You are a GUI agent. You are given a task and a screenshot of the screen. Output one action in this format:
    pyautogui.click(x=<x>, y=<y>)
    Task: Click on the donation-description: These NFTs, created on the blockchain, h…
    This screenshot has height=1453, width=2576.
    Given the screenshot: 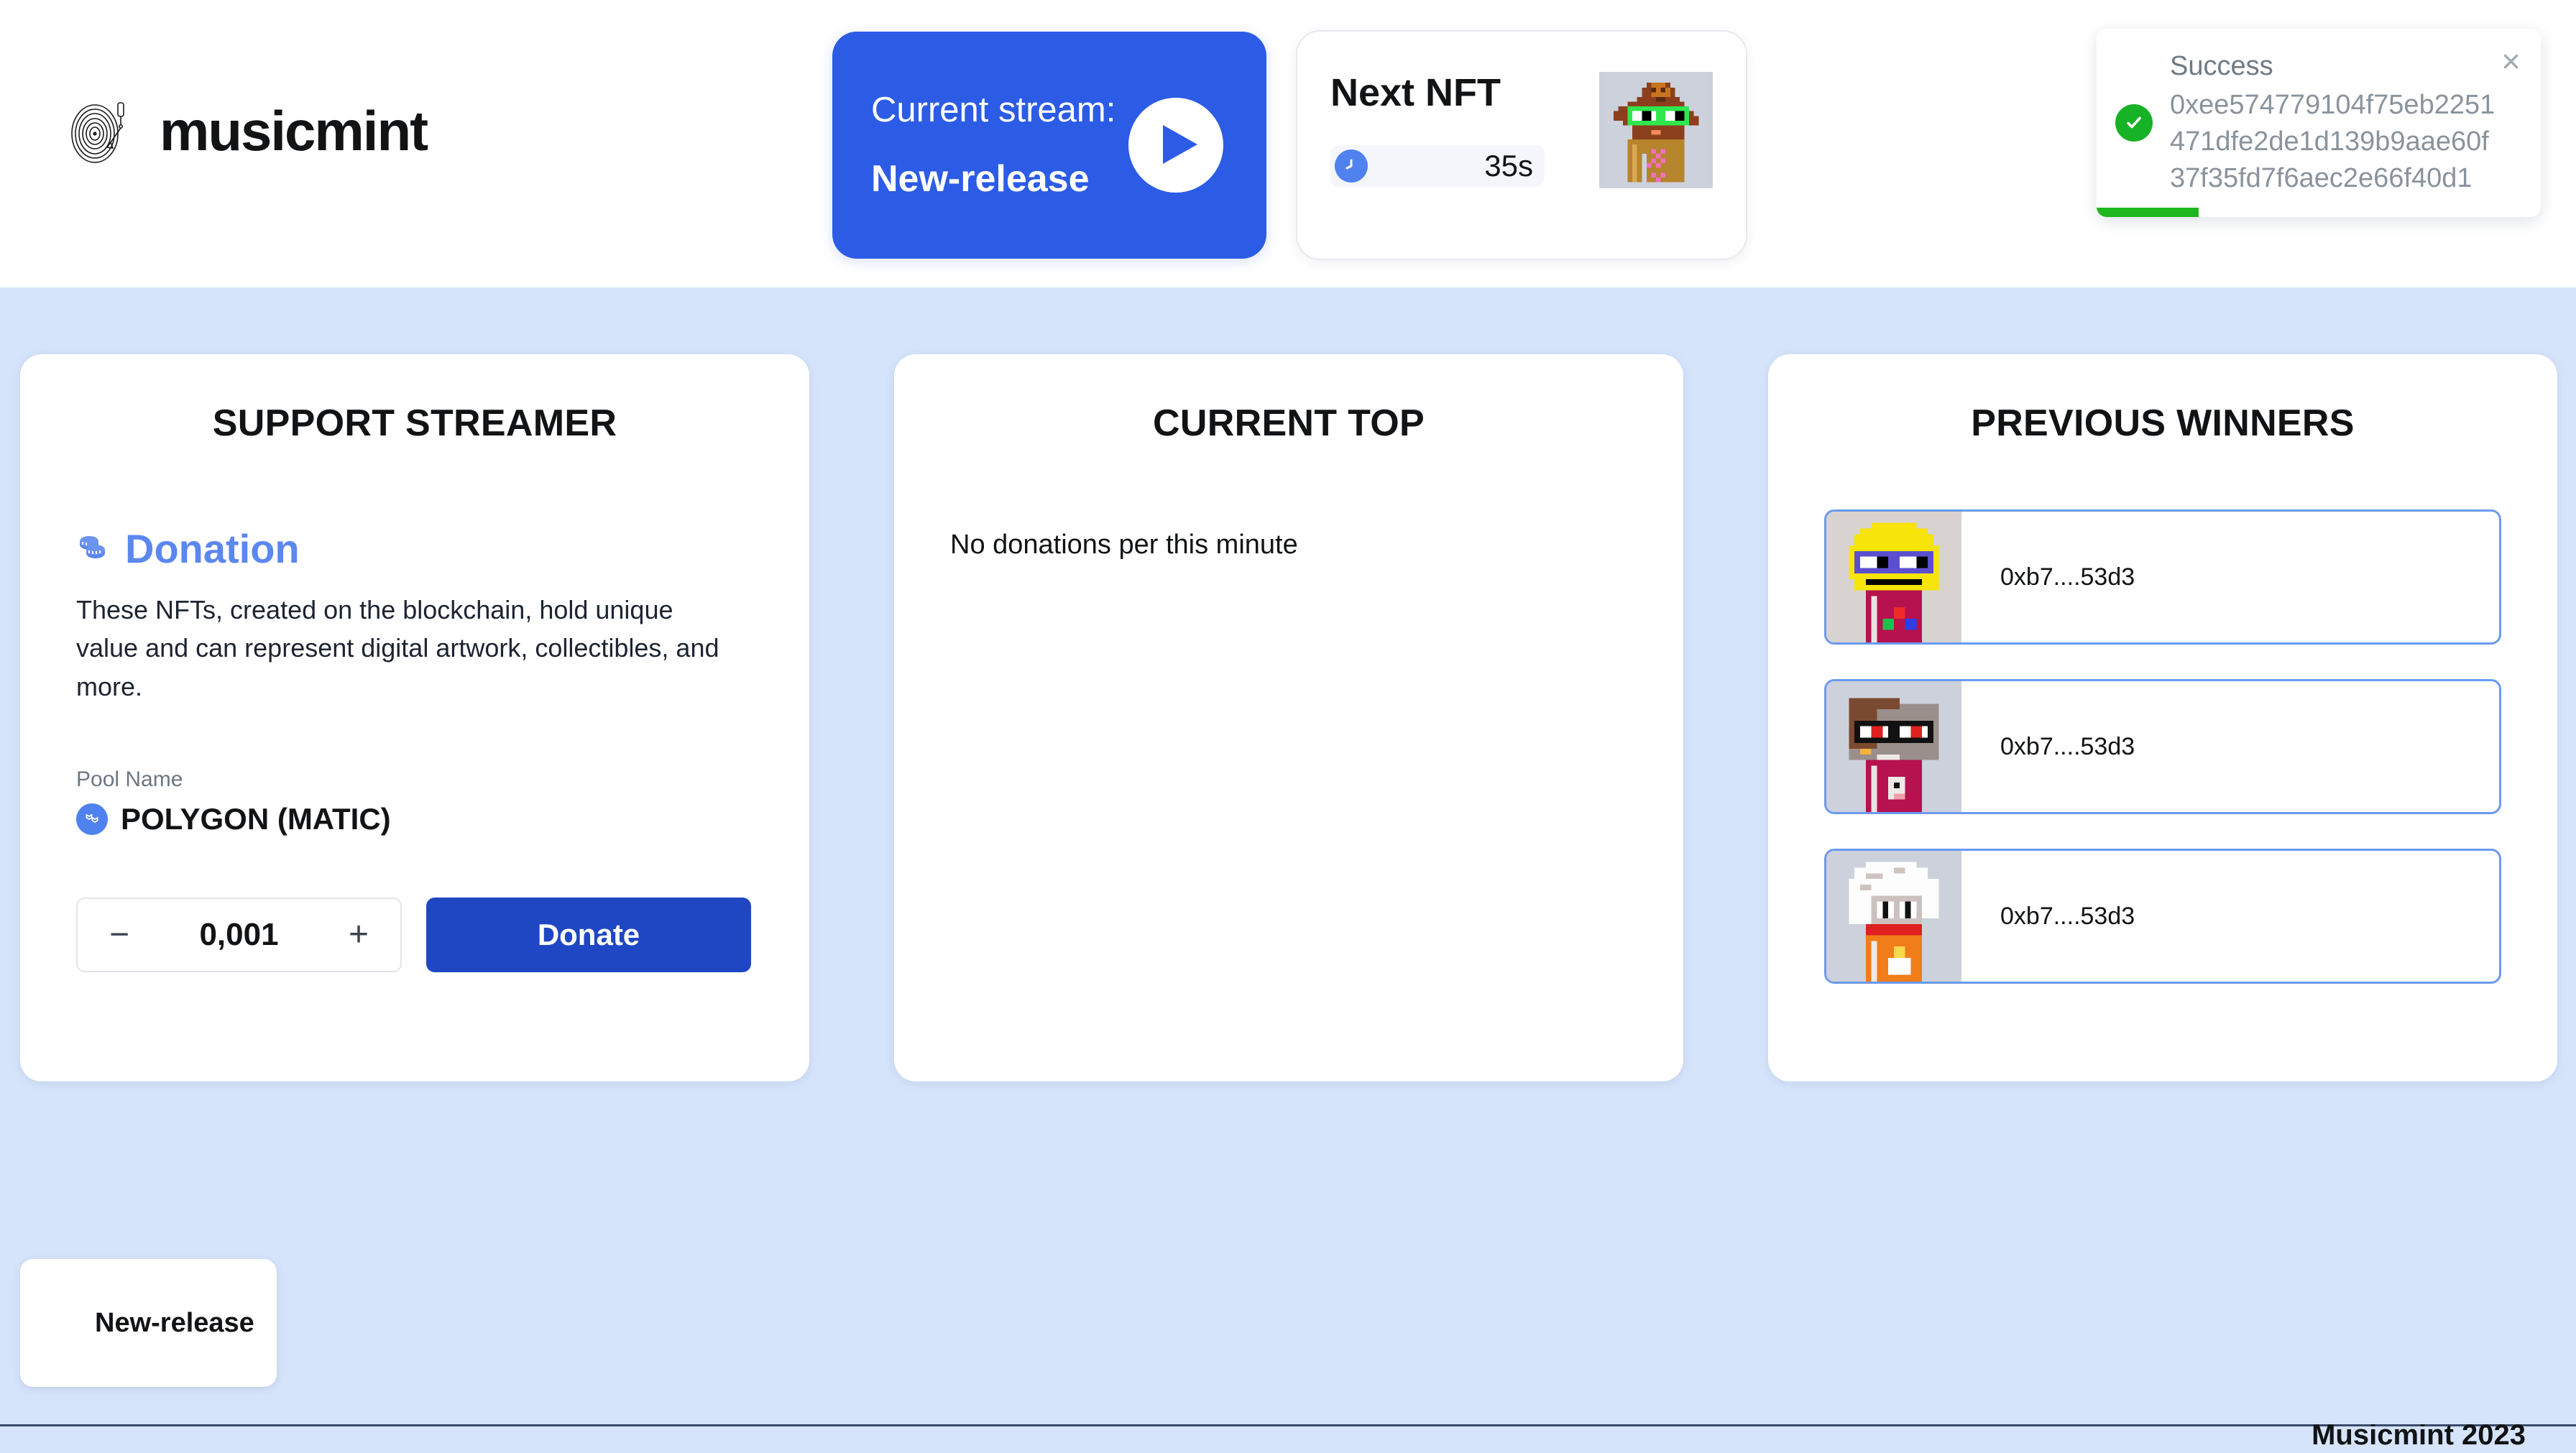 What is the action you would take?
    pyautogui.click(x=397, y=648)
    